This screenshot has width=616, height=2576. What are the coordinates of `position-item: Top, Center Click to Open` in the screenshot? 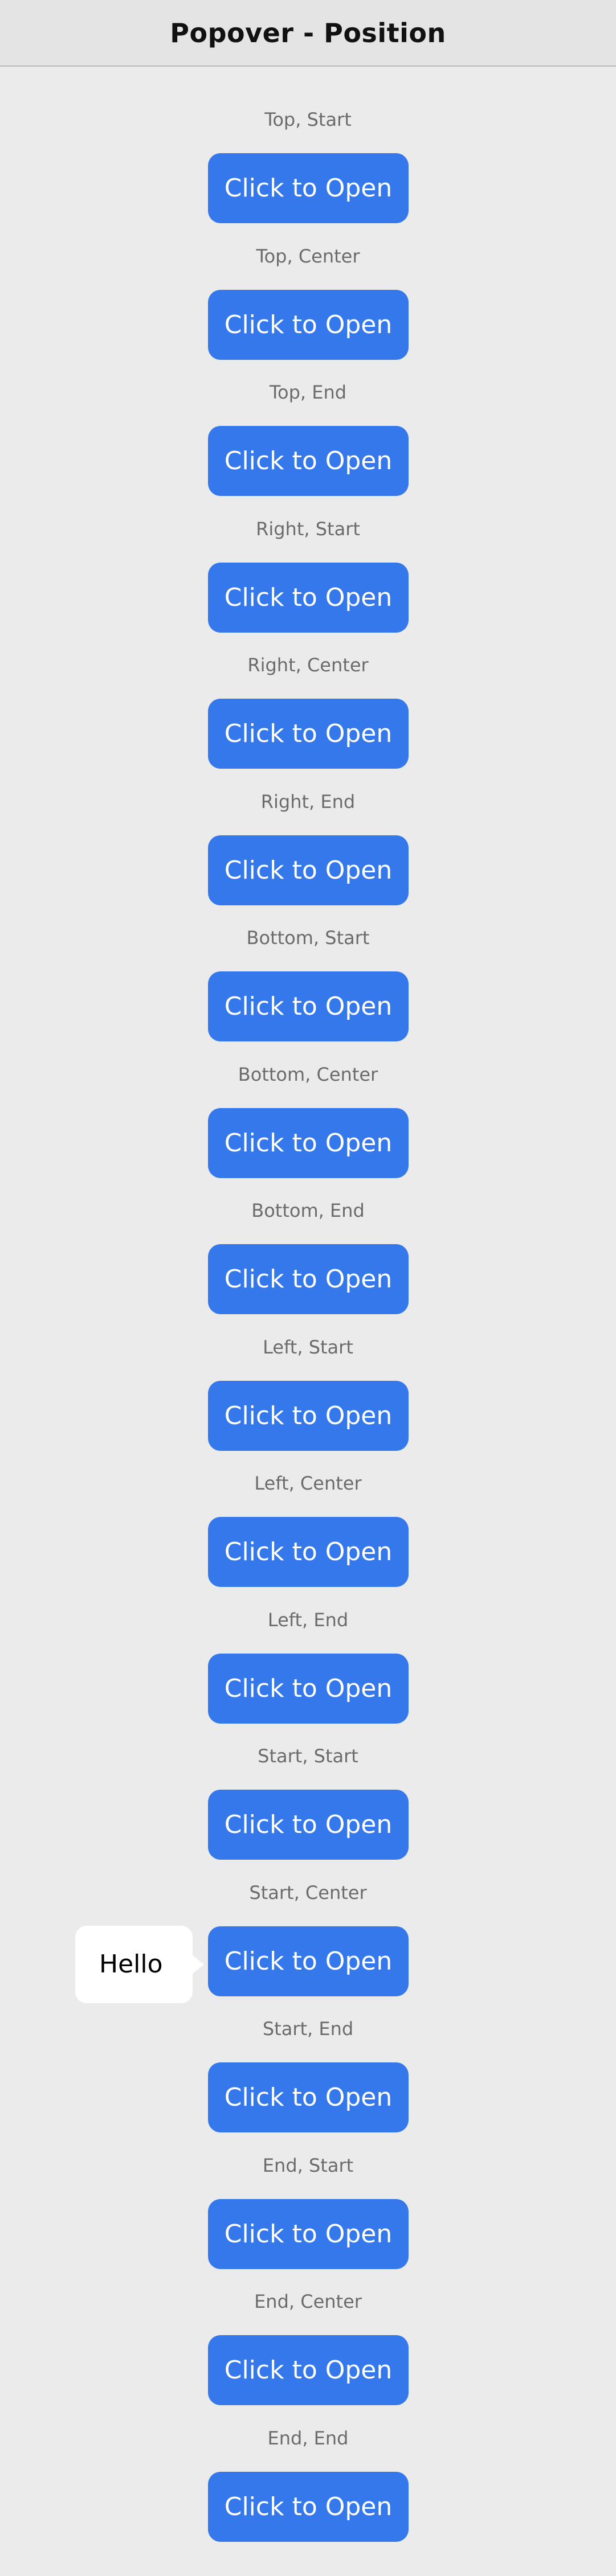 It's located at (308, 311).